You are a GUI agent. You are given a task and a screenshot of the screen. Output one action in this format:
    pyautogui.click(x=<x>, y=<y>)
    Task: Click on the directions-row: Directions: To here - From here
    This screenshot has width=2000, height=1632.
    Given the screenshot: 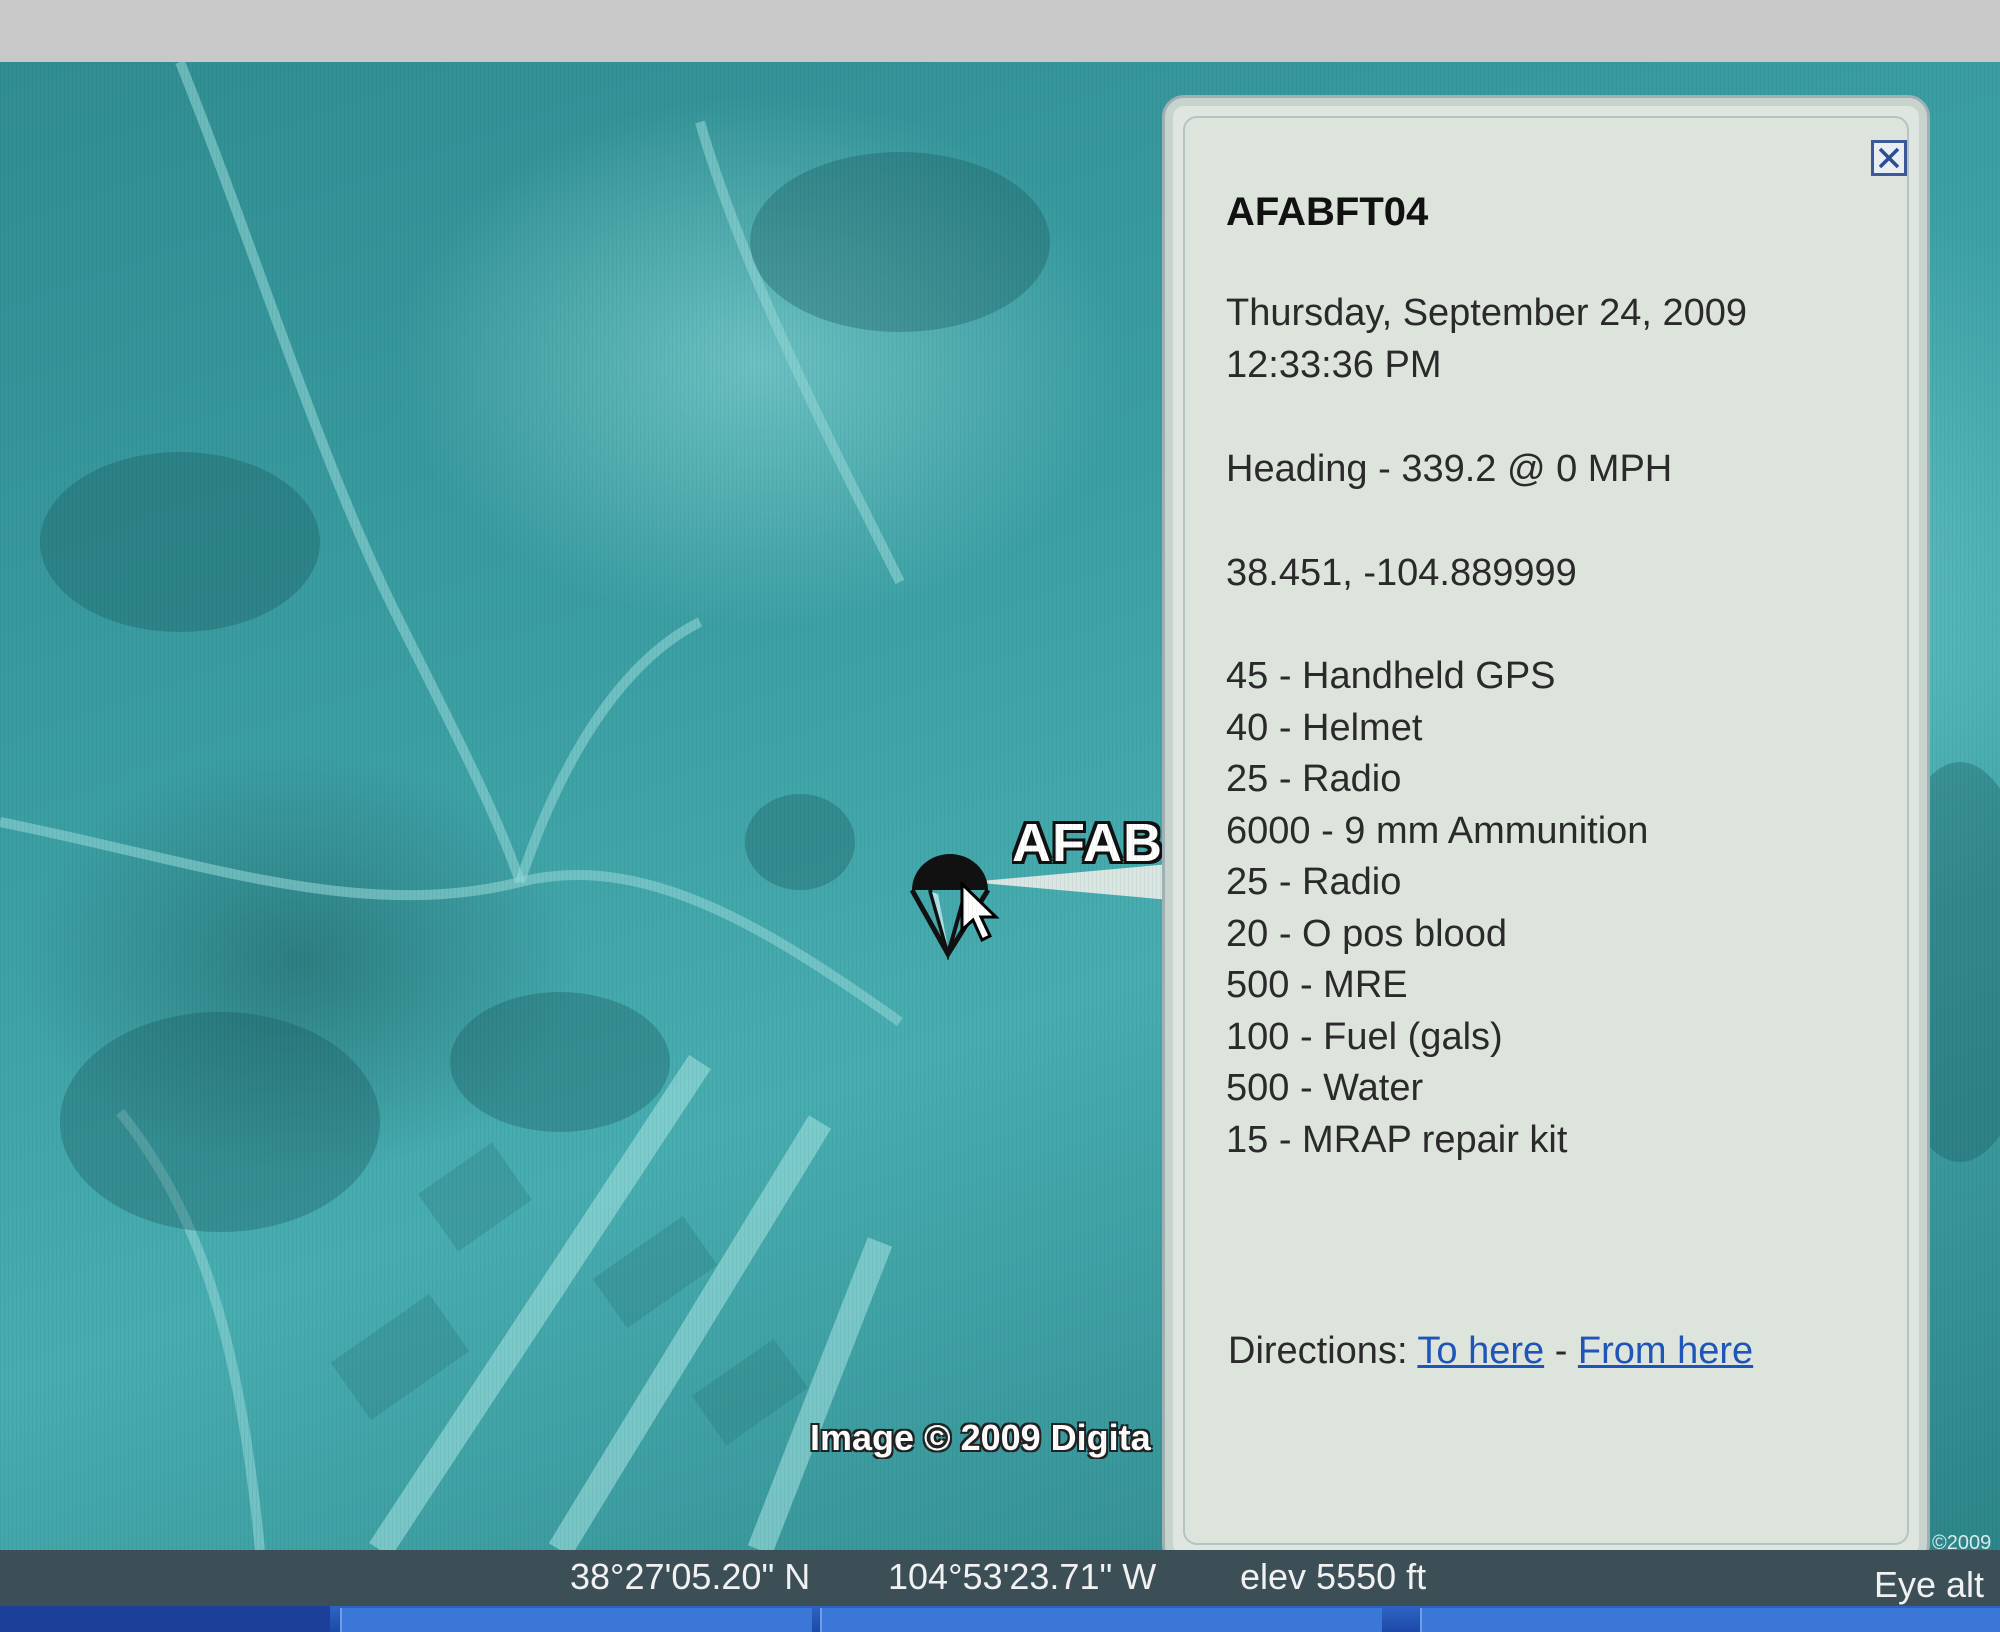 What is the action you would take?
    pyautogui.click(x=1490, y=1351)
    